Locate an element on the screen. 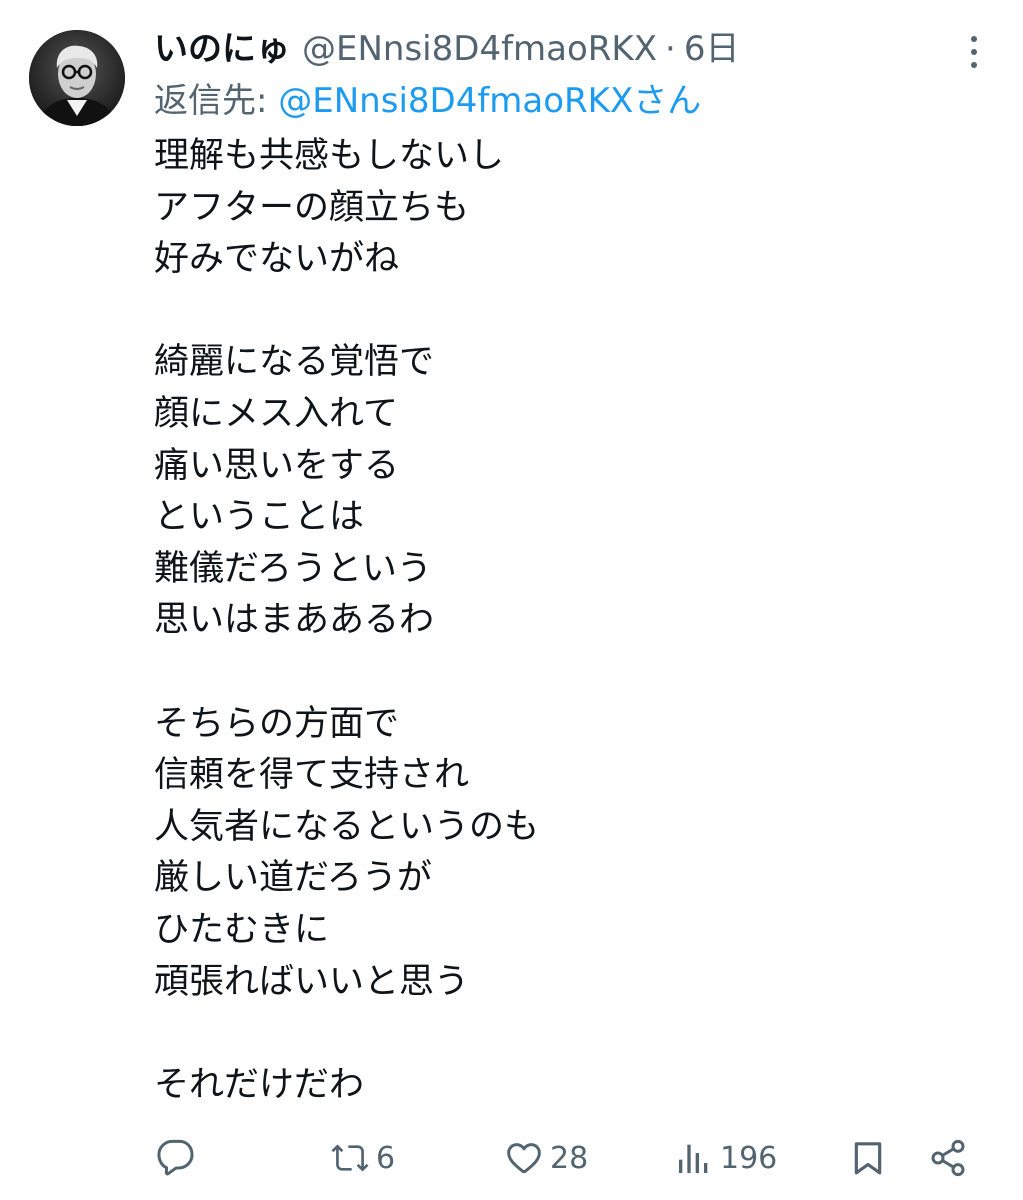 This screenshot has height=1200, width=1023. retweet-count: 6 is located at coordinates (386, 1158).